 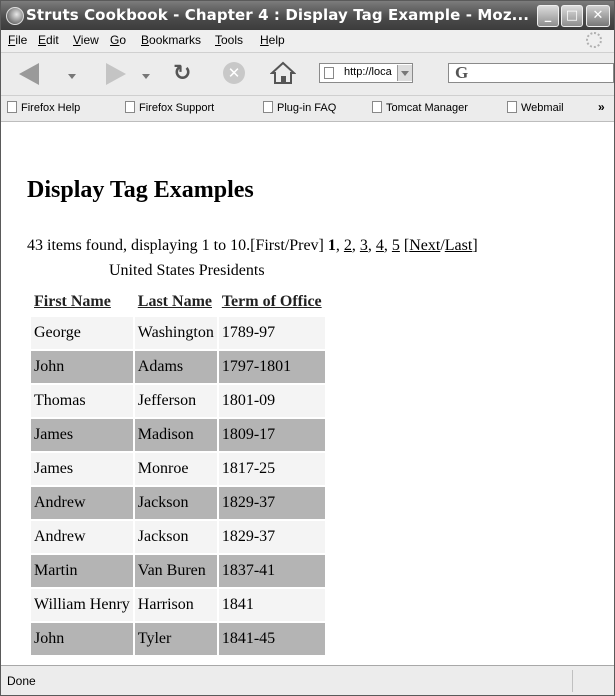 What do you see at coordinates (461, 73) in the screenshot?
I see `google-search-icon: G` at bounding box center [461, 73].